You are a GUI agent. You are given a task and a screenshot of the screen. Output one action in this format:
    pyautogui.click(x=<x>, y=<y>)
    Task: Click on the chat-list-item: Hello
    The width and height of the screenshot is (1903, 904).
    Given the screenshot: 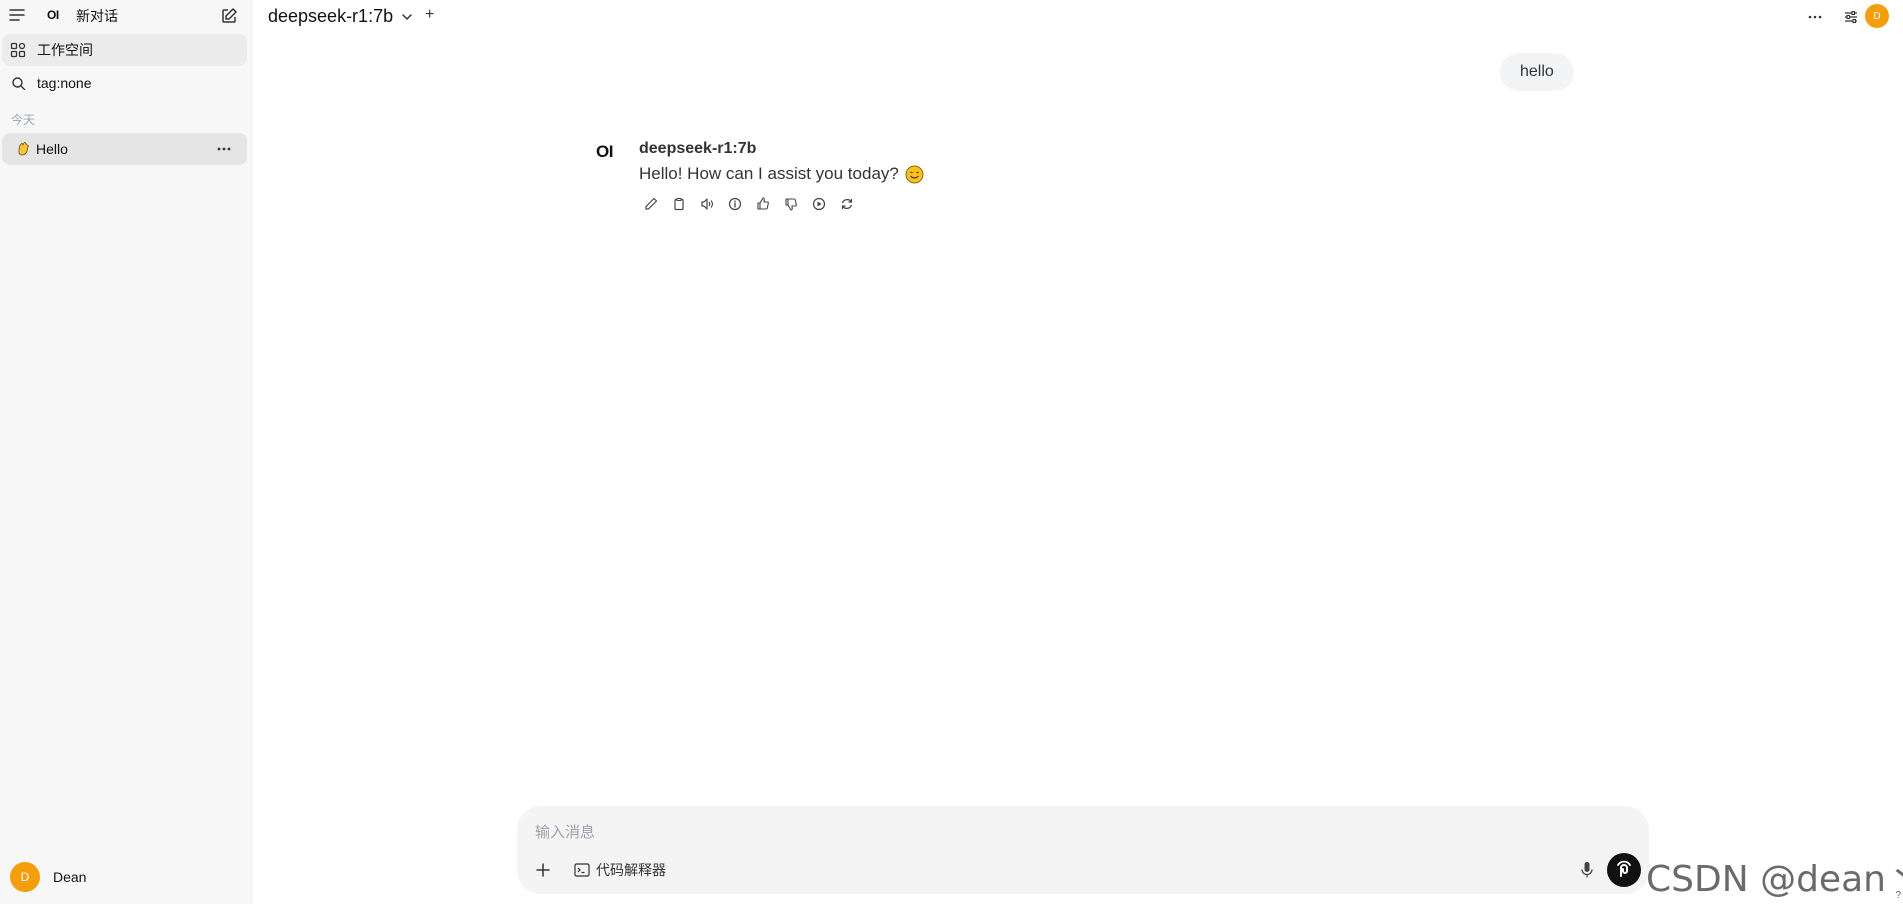 What is the action you would take?
    pyautogui.click(x=124, y=149)
    